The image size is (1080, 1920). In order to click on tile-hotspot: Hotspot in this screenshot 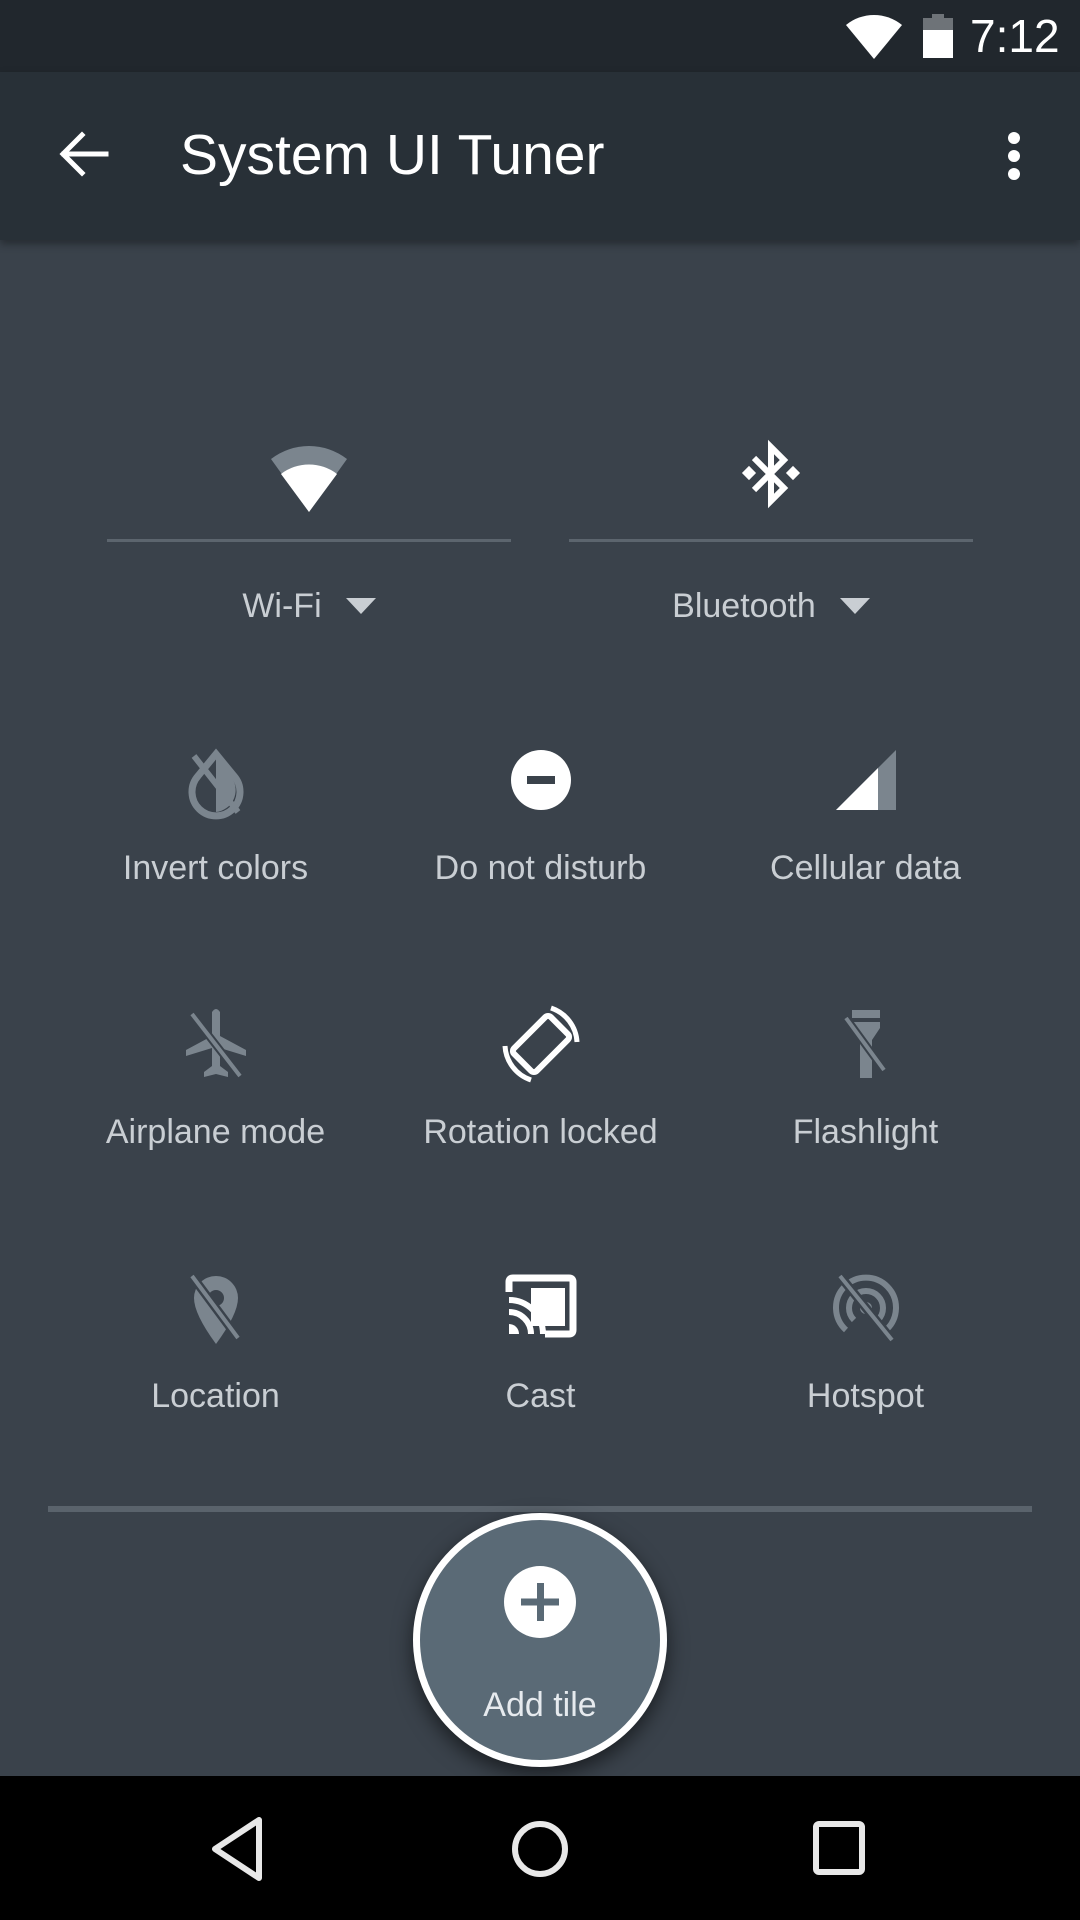, I will do `click(865, 1368)`.